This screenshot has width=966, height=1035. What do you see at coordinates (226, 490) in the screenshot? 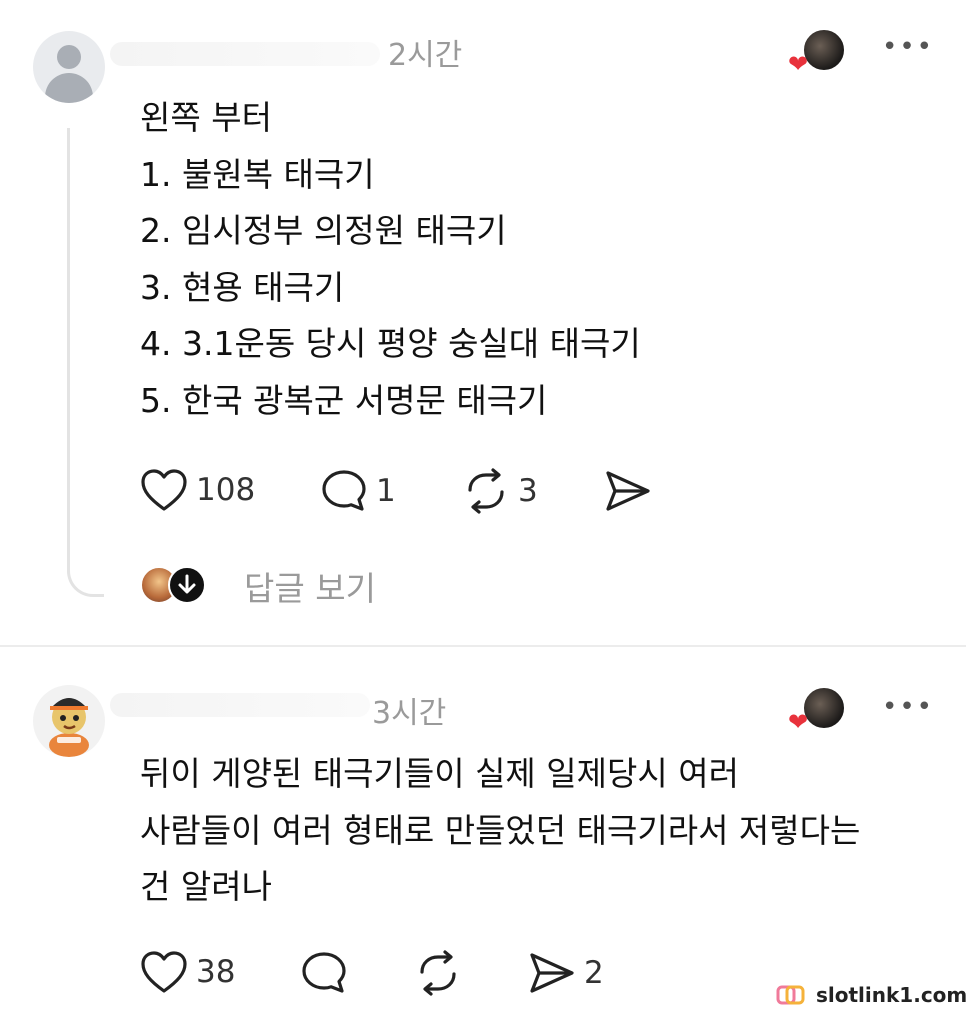
I see `like-count: 108` at bounding box center [226, 490].